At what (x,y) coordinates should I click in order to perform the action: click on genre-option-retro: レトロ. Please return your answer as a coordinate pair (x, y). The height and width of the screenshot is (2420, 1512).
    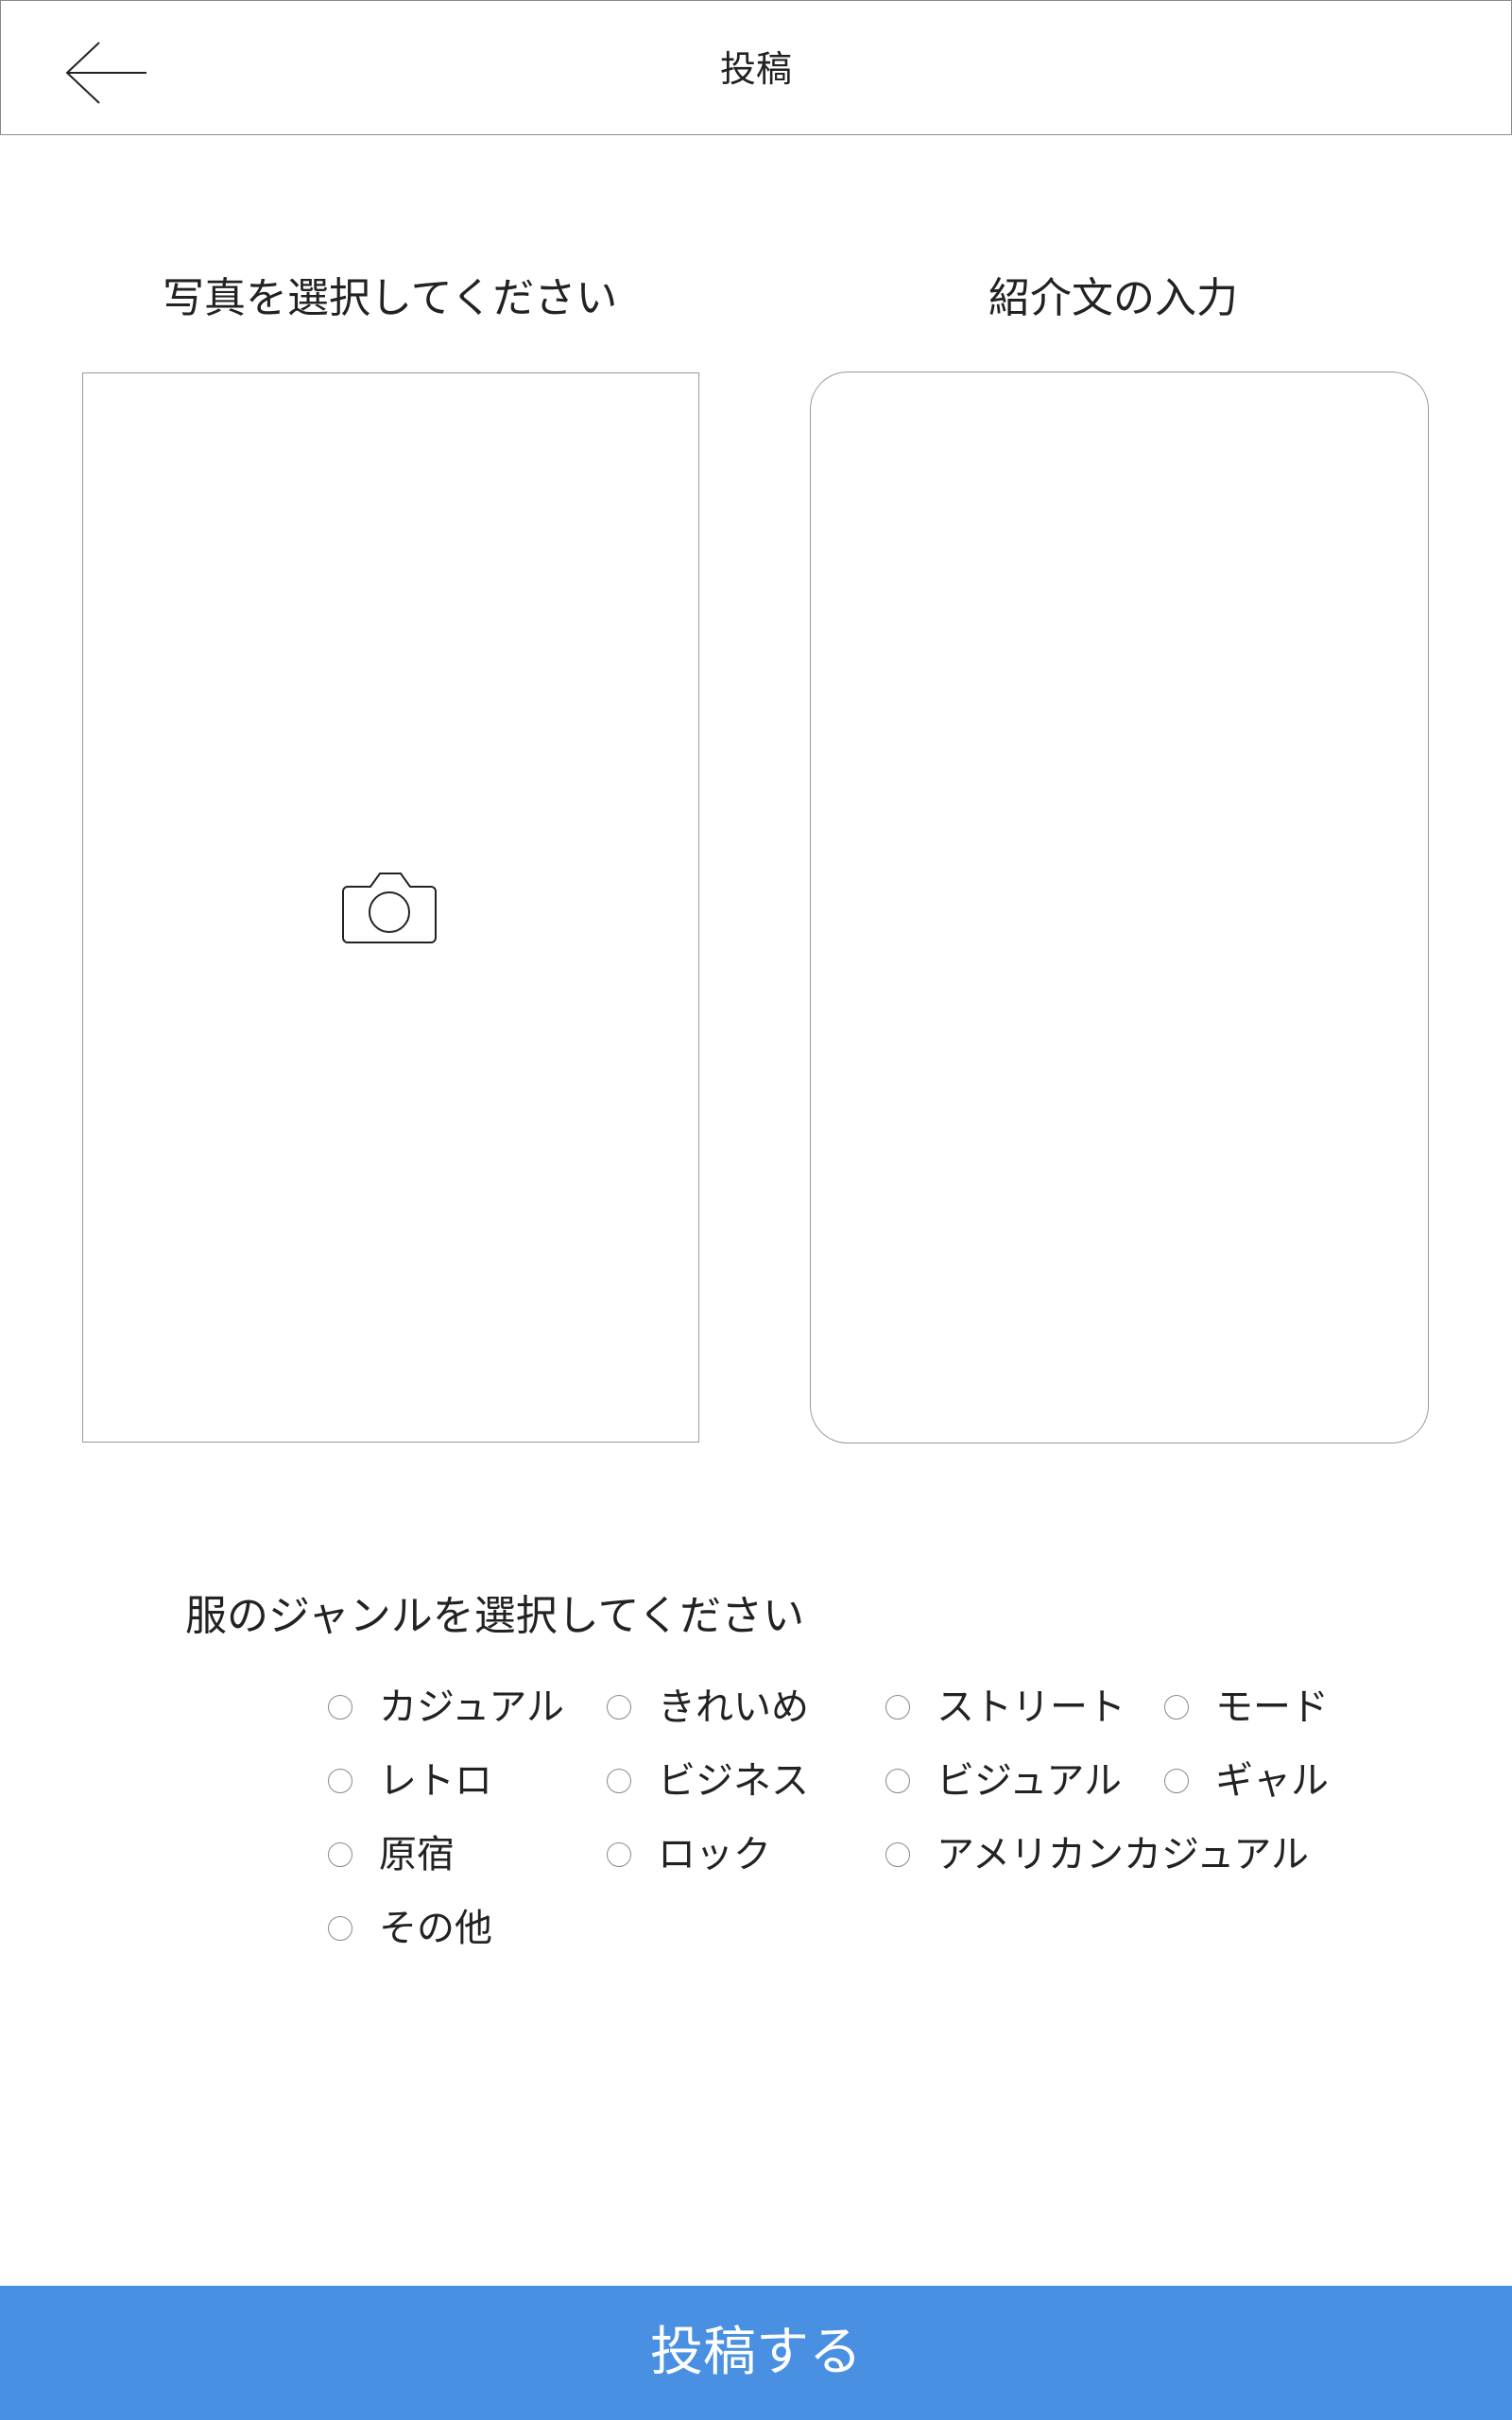
    Looking at the image, I should click on (410, 1781).